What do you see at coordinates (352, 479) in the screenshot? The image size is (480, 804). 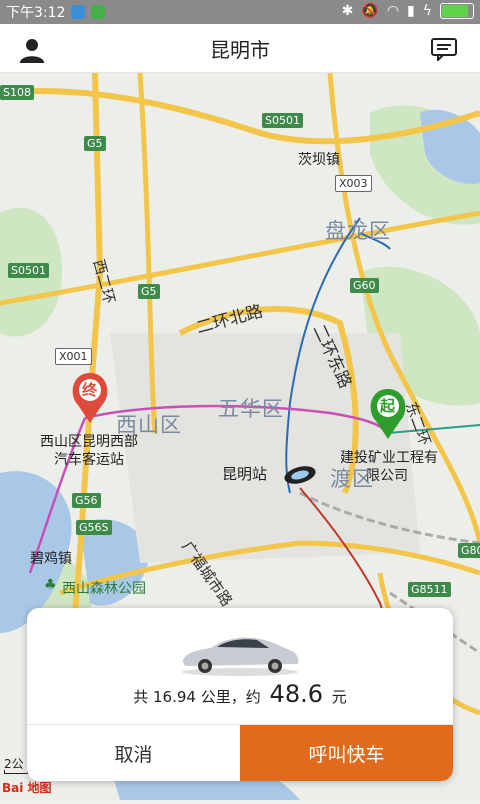 I see `district-guandu: 渡区` at bounding box center [352, 479].